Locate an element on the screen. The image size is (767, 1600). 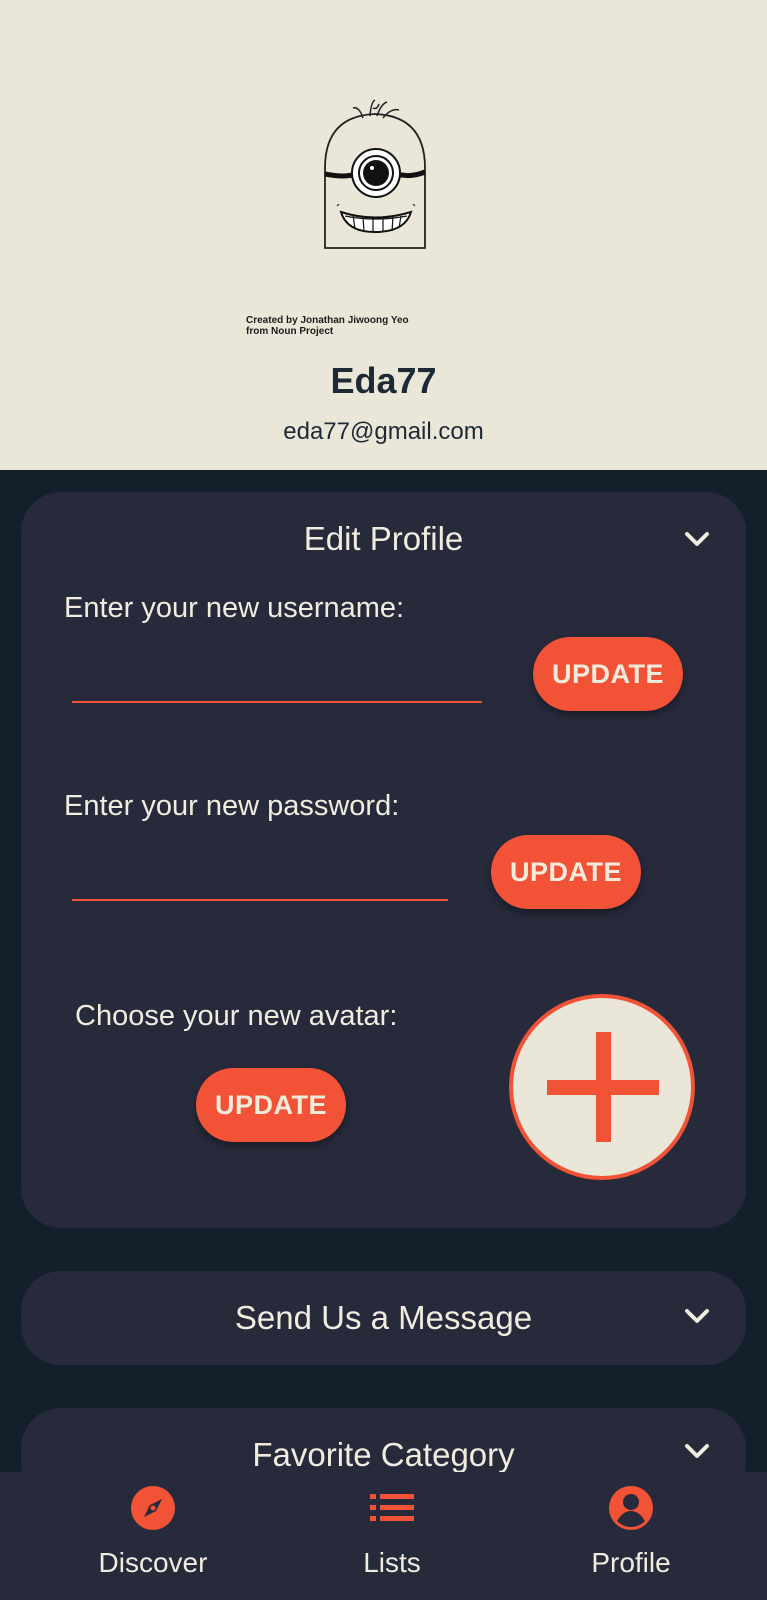
nav-item-lists: Lists is located at coordinates (392, 1536).